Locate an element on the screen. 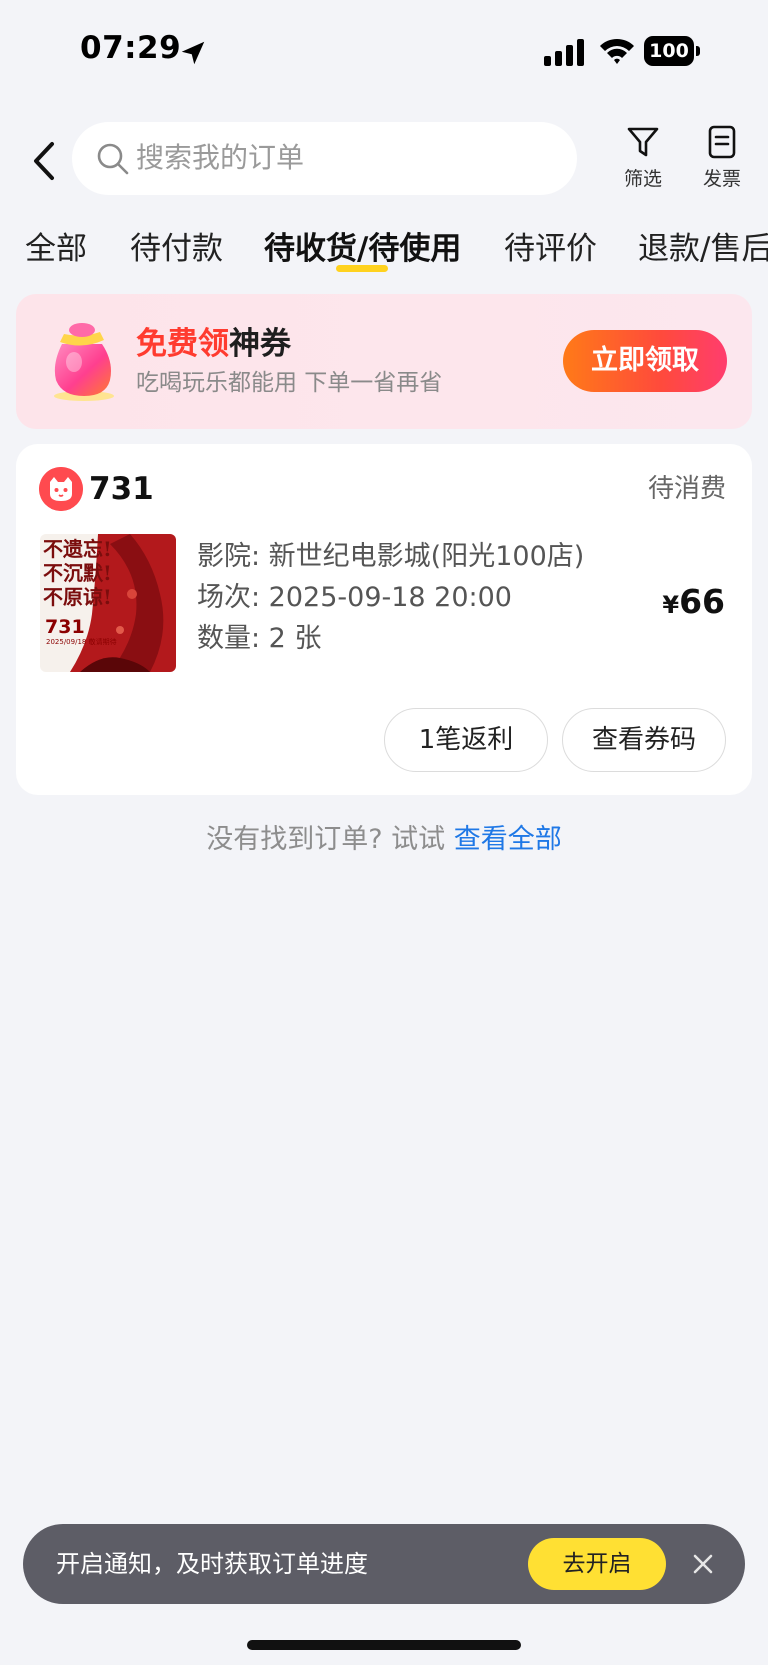 The image size is (768, 1665). poster-line-1: 不遗忘! is located at coordinates (77, 549).